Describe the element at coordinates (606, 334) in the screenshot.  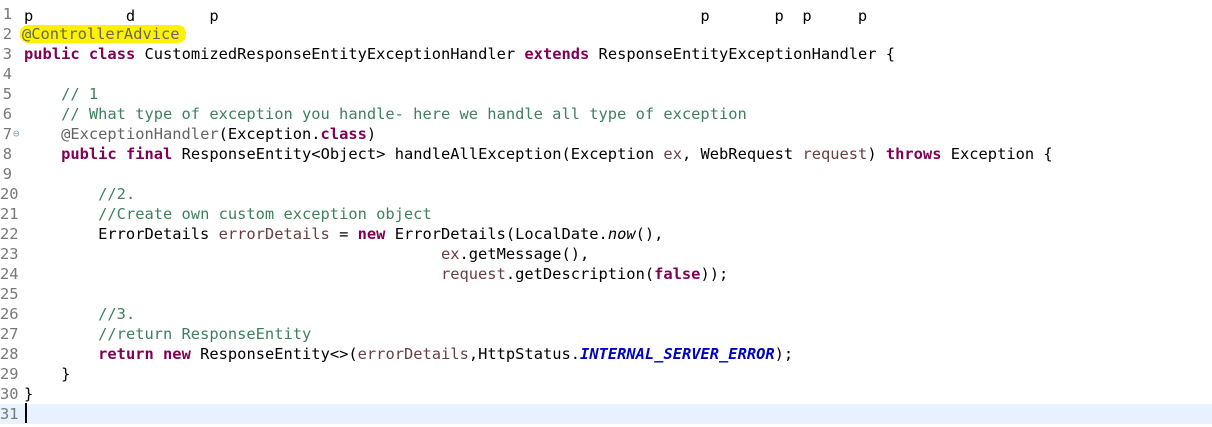
I see `code-line: 27 //return ResponseEntity` at that location.